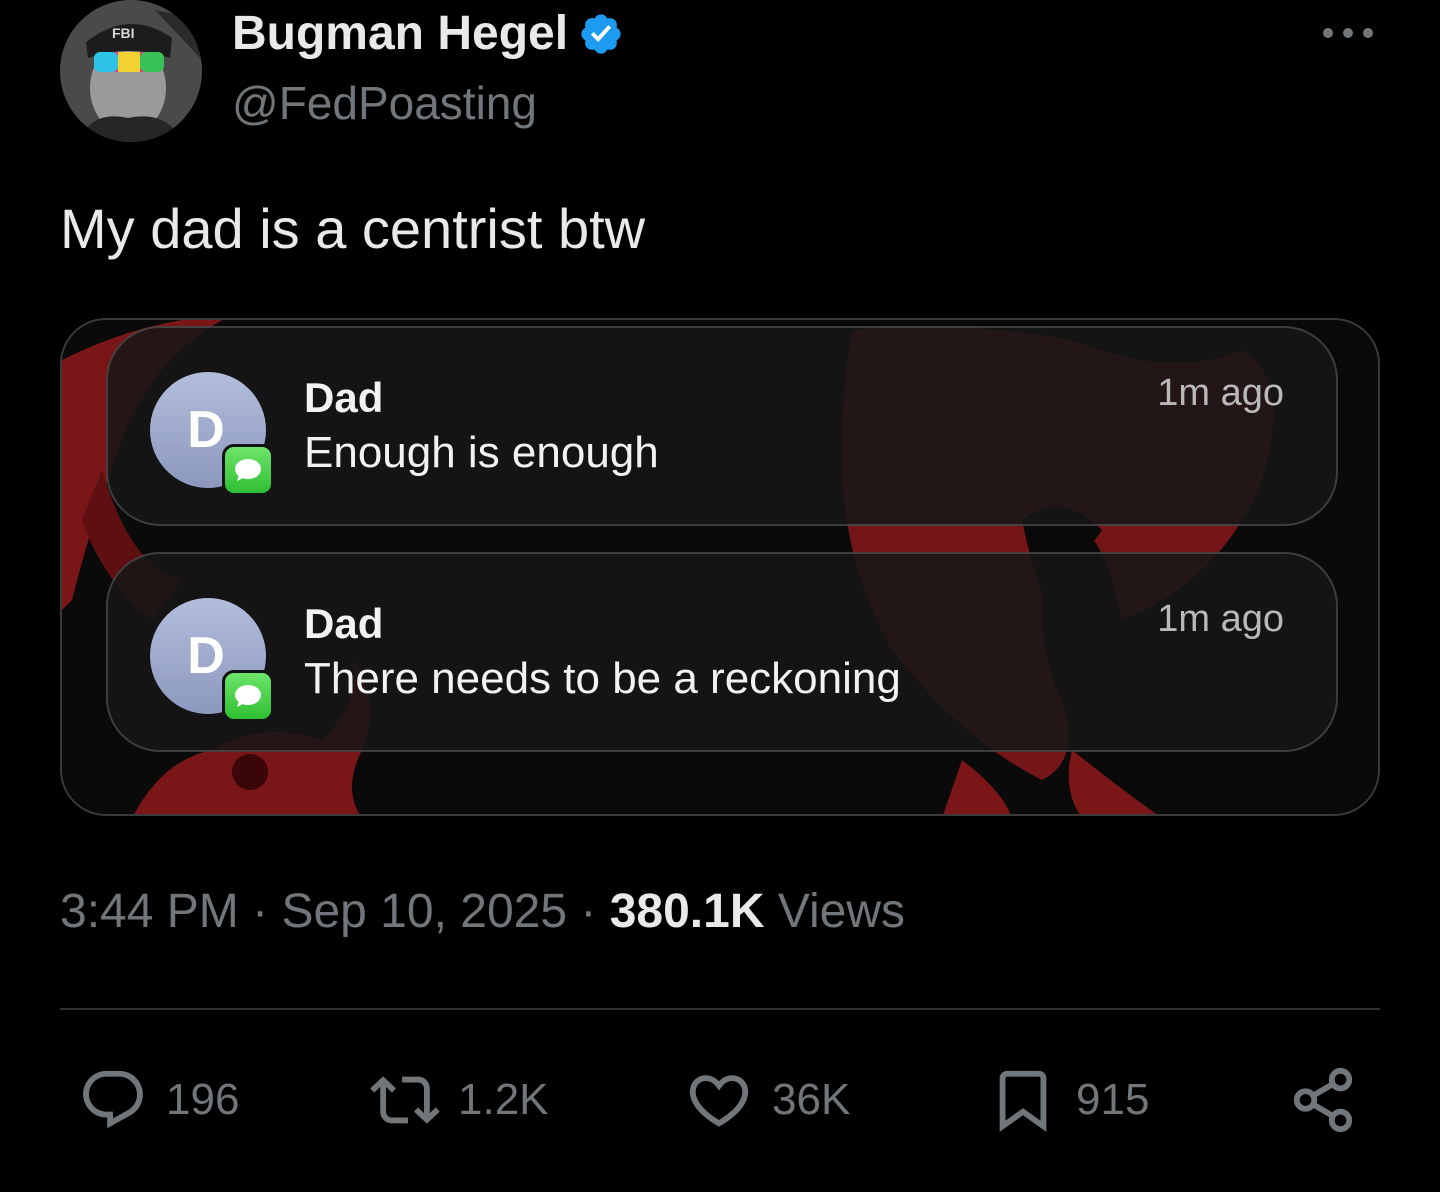  What do you see at coordinates (687, 911) in the screenshot?
I see `views-count: 380.1K` at bounding box center [687, 911].